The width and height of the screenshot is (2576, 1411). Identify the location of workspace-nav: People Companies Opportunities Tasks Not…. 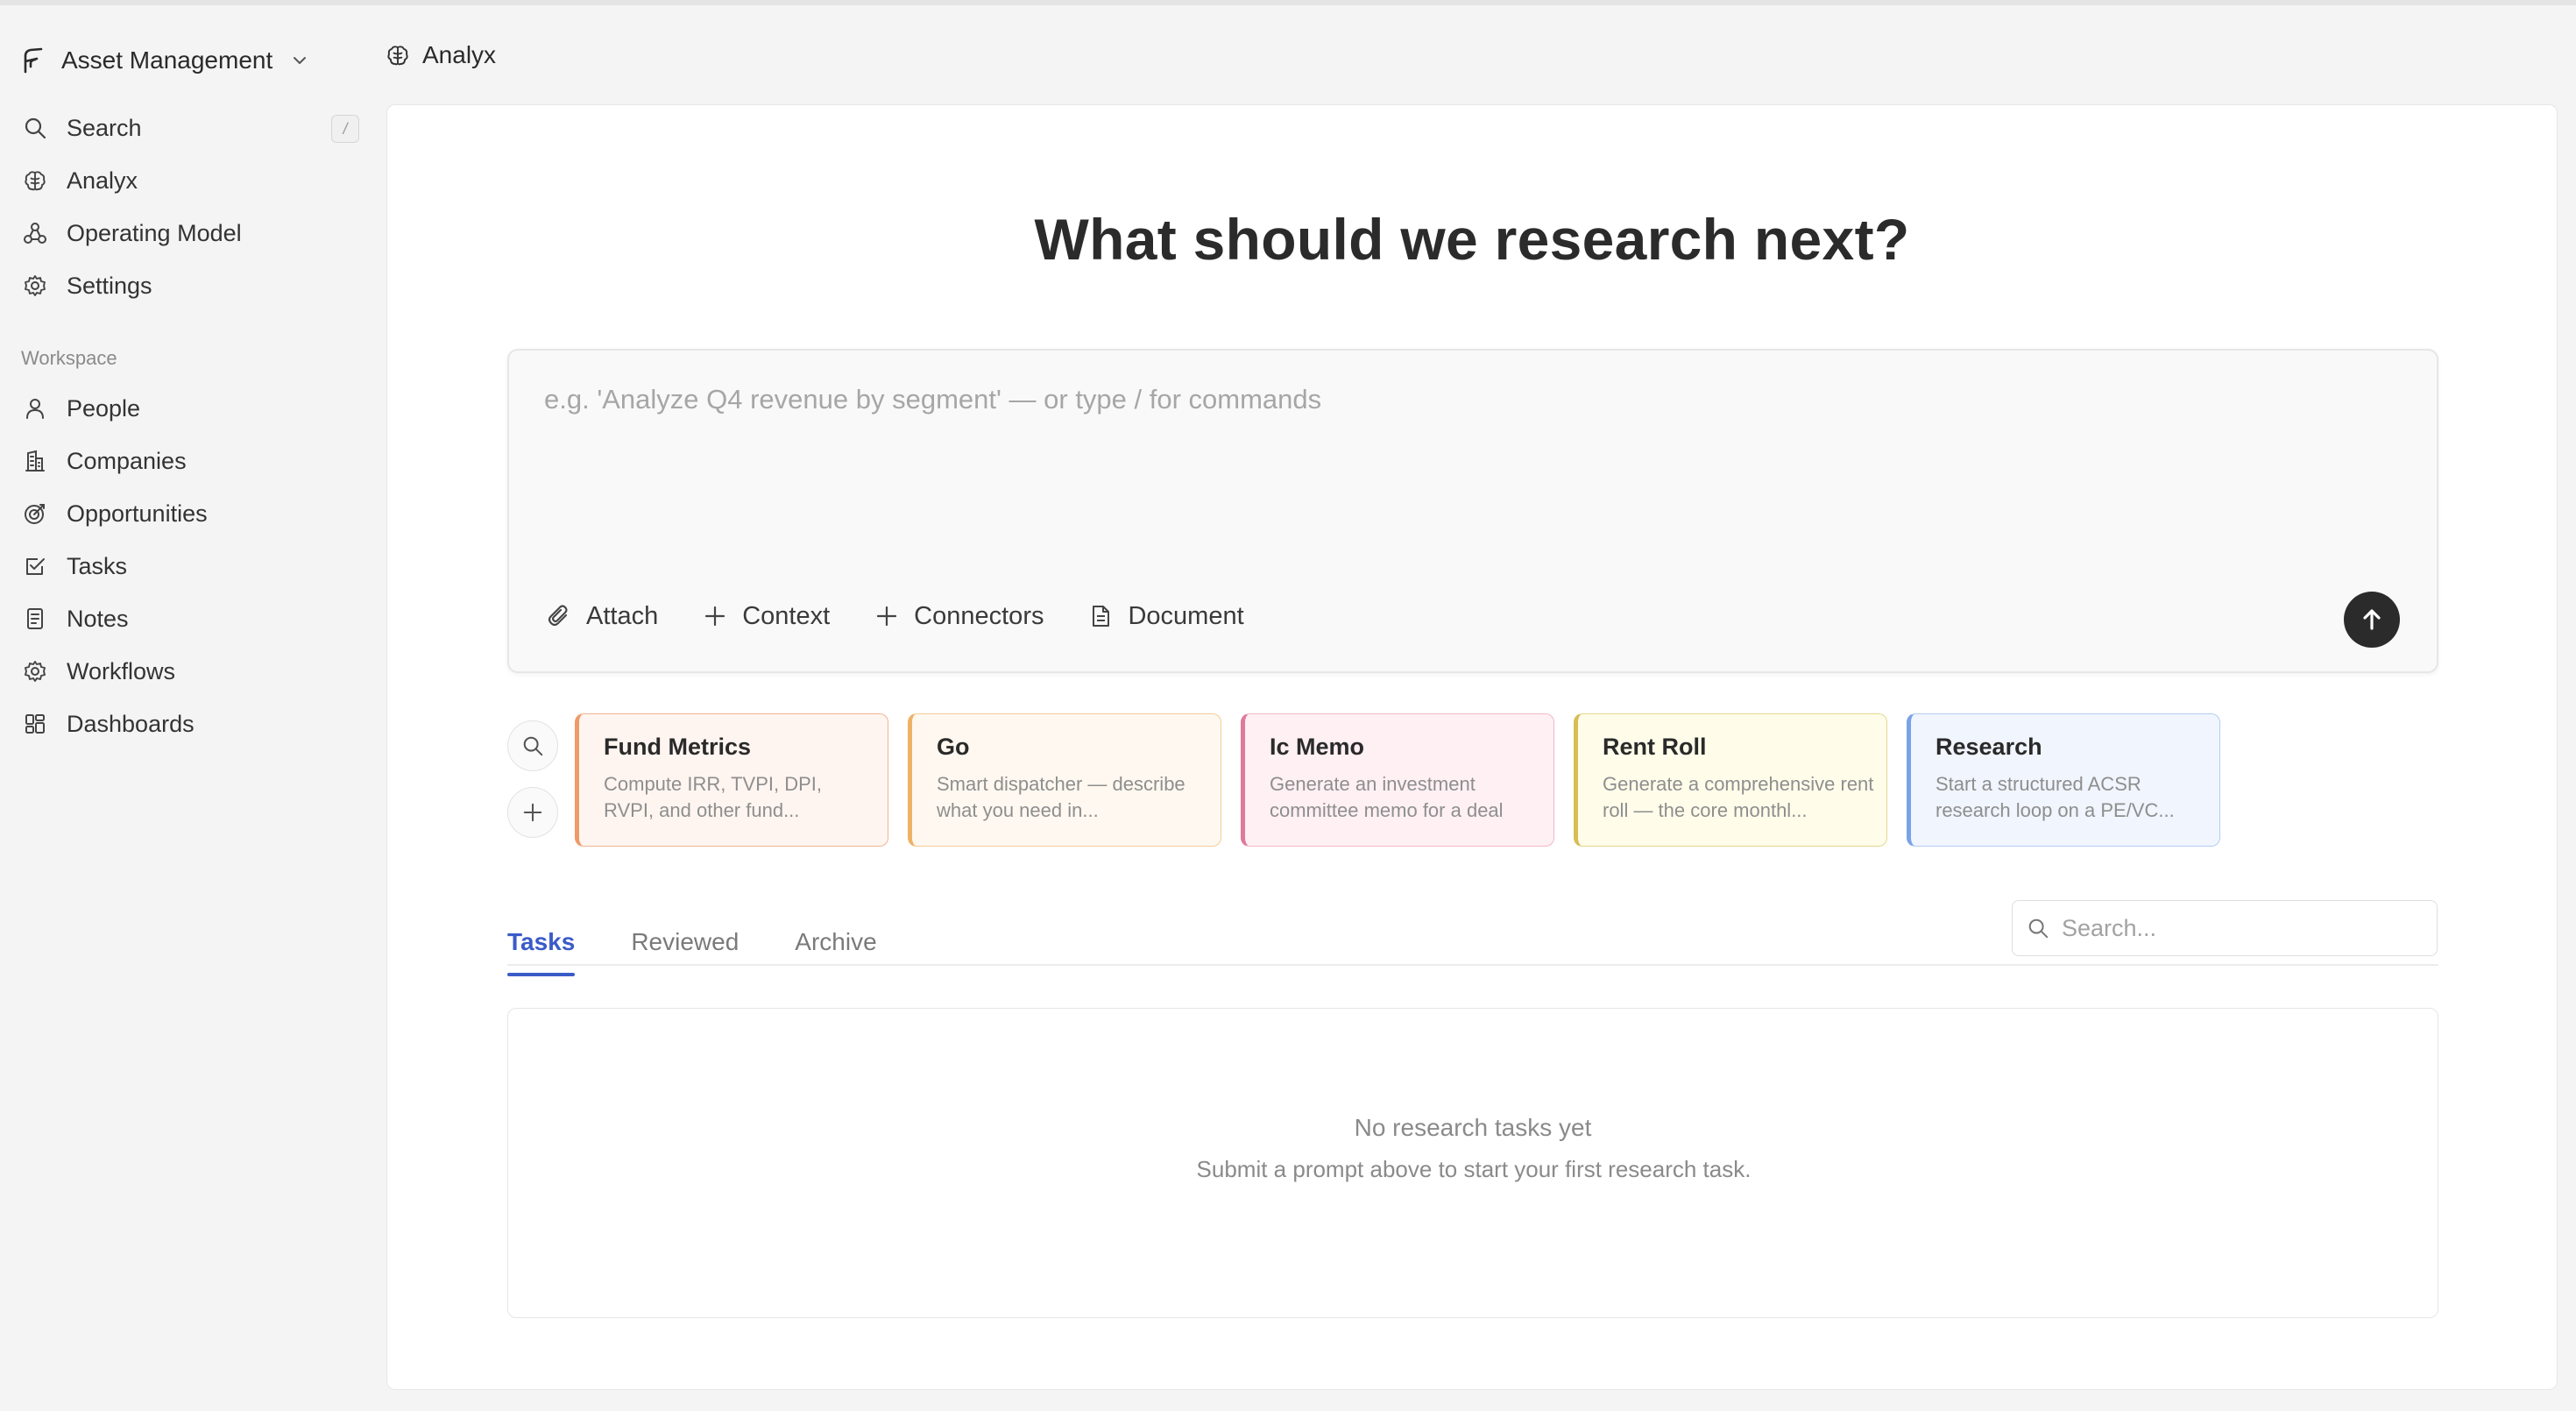
(194, 566).